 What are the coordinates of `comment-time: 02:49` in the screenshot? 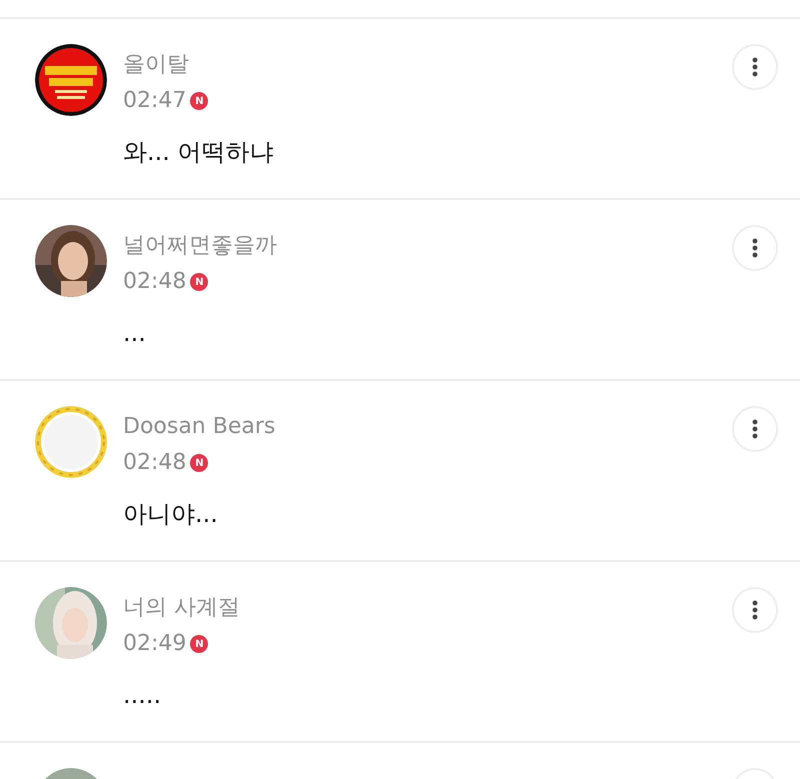 It's located at (154, 644).